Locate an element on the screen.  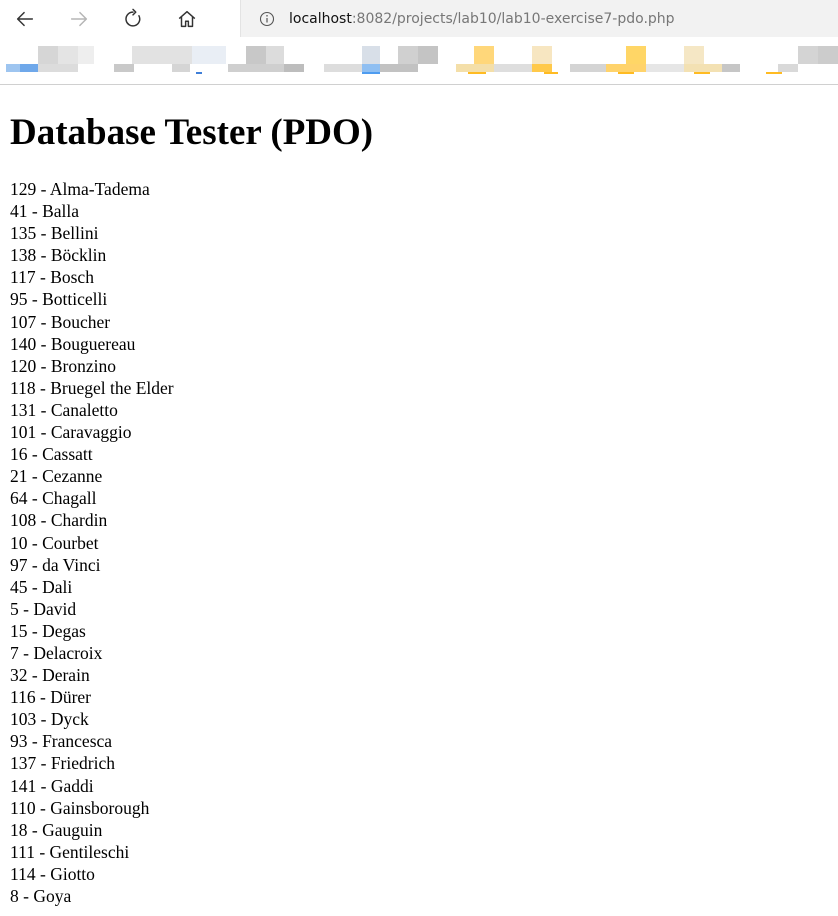
forward-button is located at coordinates (79, 19).